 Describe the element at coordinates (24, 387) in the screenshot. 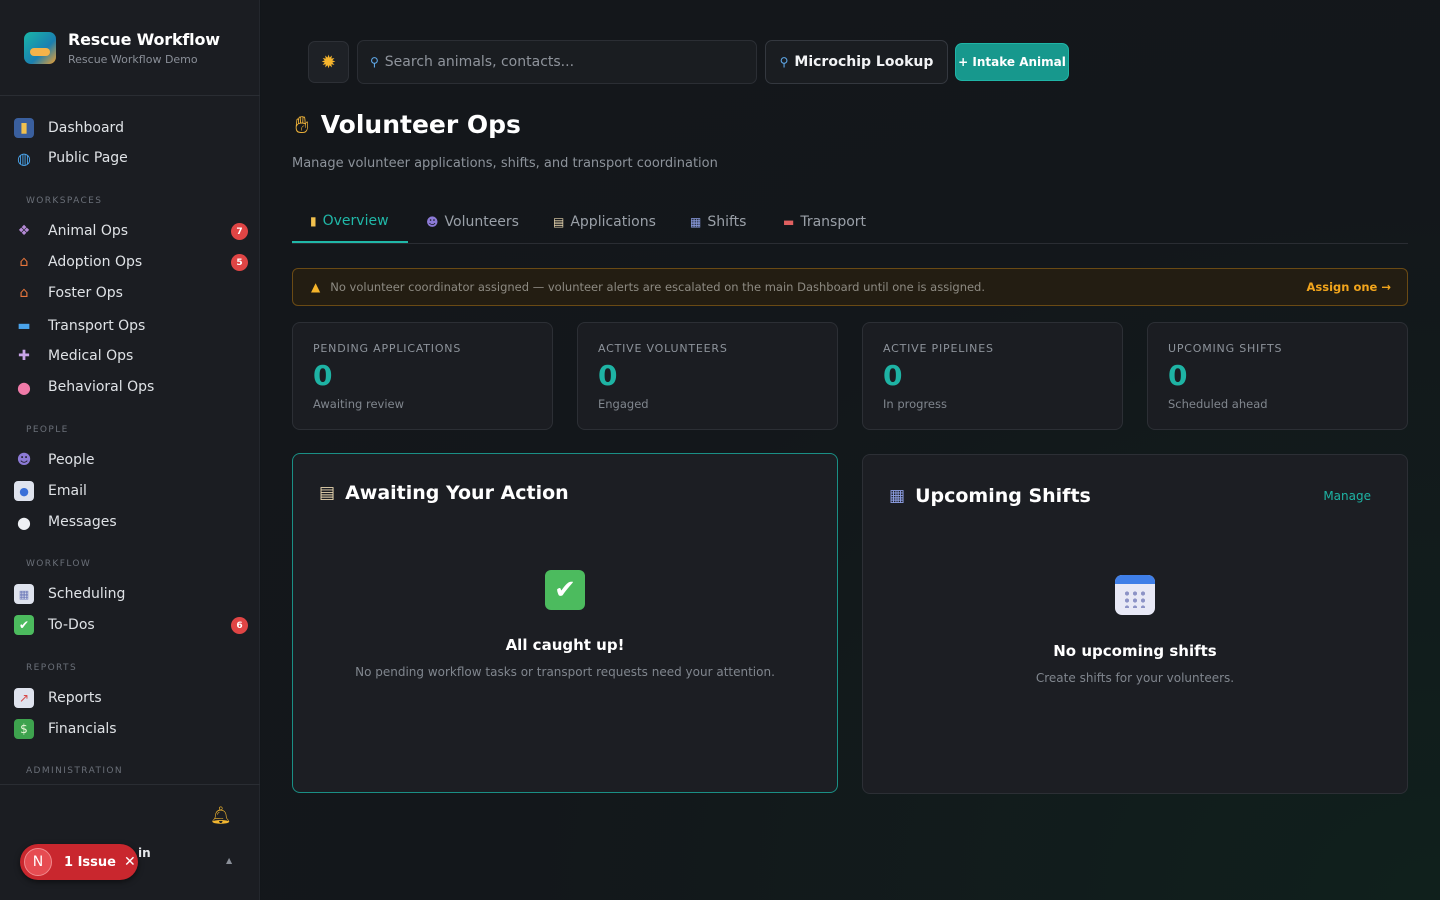

I see `brain-icon: ●` at that location.